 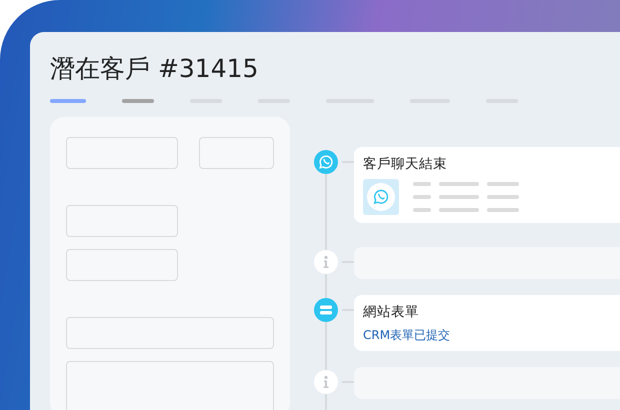 What do you see at coordinates (391, 312) in the screenshot?
I see `event-title: 網站表單` at bounding box center [391, 312].